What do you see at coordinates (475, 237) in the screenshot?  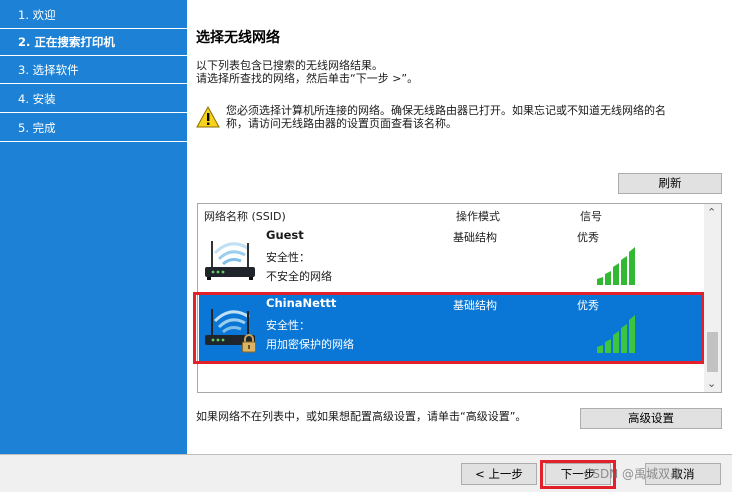 I see `operation-mode: 基础结构` at bounding box center [475, 237].